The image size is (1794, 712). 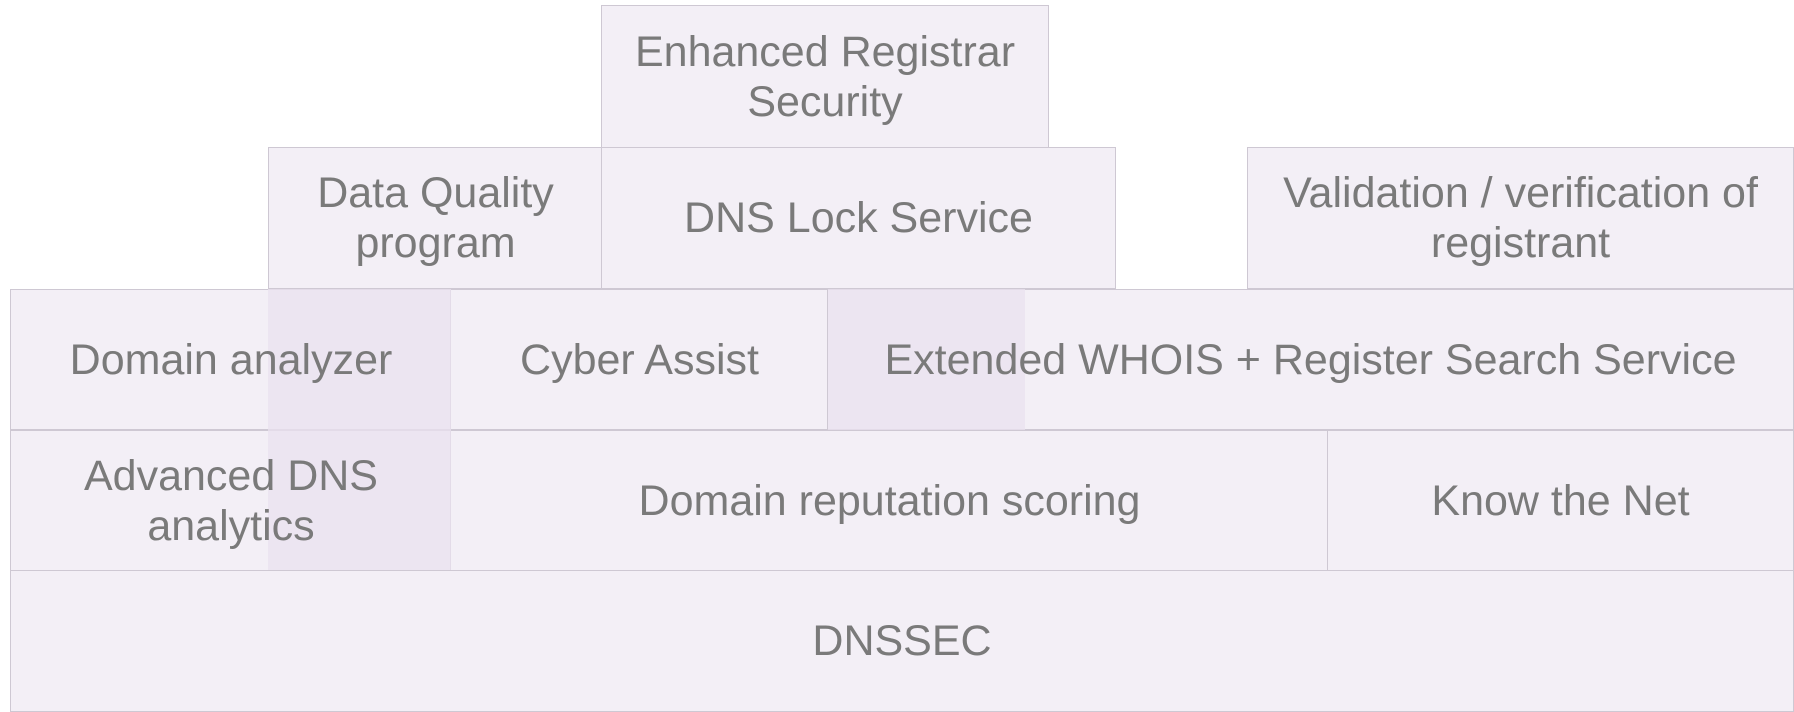 I want to click on block-enhanced-registrar-security-label: Enhanced Registrar Security, so click(x=825, y=76).